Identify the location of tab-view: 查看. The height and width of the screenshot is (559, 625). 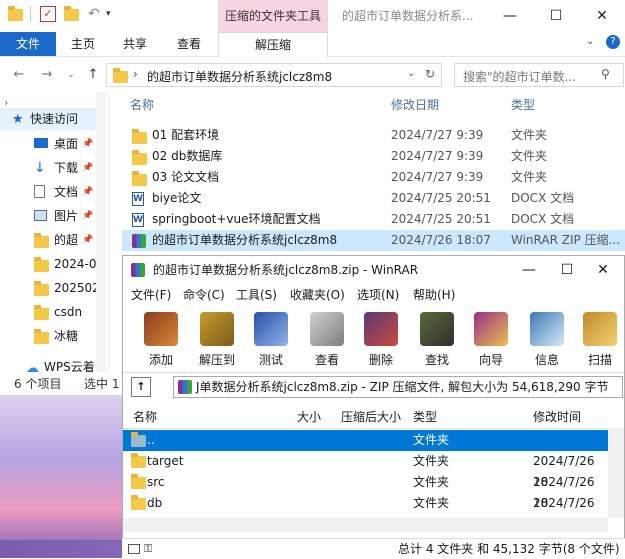
(189, 44).